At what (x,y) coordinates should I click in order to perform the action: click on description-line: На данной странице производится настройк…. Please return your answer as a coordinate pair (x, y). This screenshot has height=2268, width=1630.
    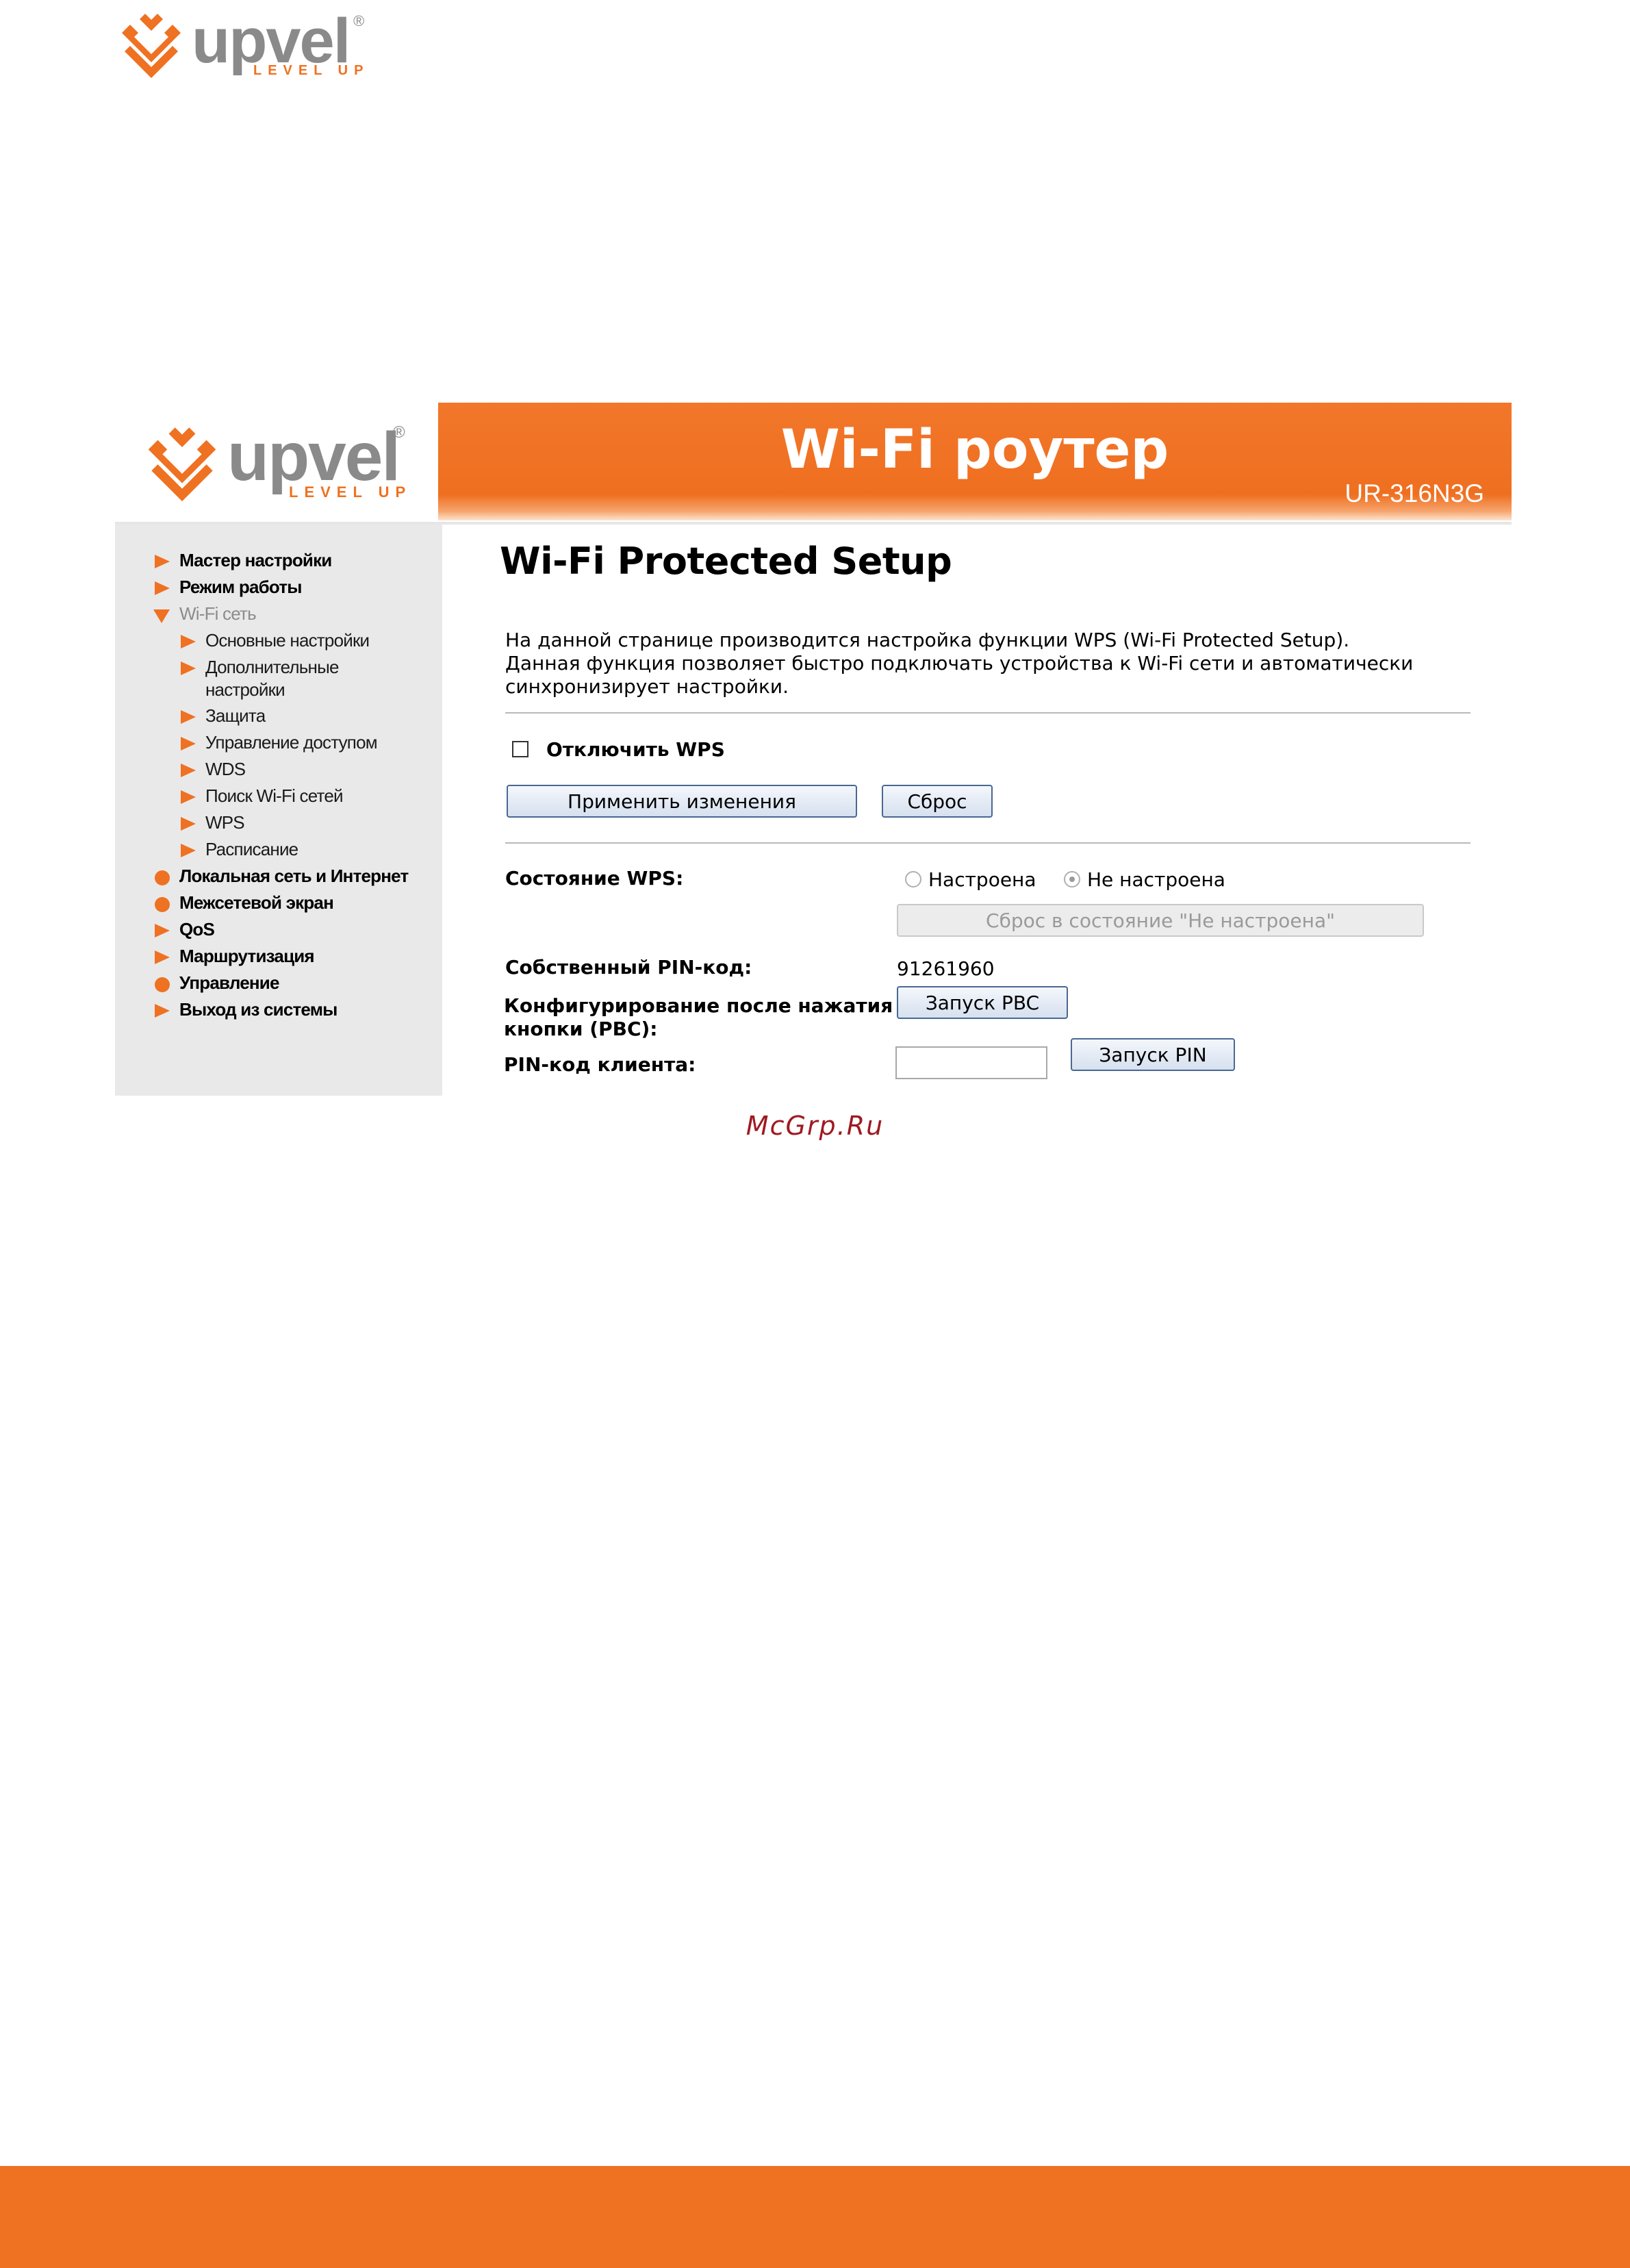
    Looking at the image, I should click on (927, 640).